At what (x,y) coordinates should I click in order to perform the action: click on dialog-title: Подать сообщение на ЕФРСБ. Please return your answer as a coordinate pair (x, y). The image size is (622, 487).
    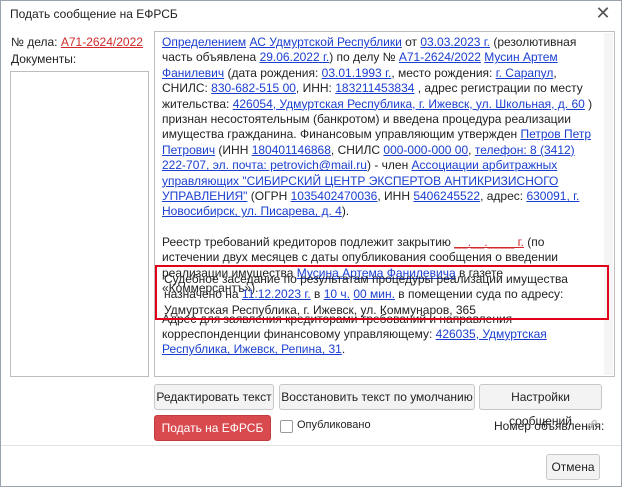
    Looking at the image, I should click on (94, 14).